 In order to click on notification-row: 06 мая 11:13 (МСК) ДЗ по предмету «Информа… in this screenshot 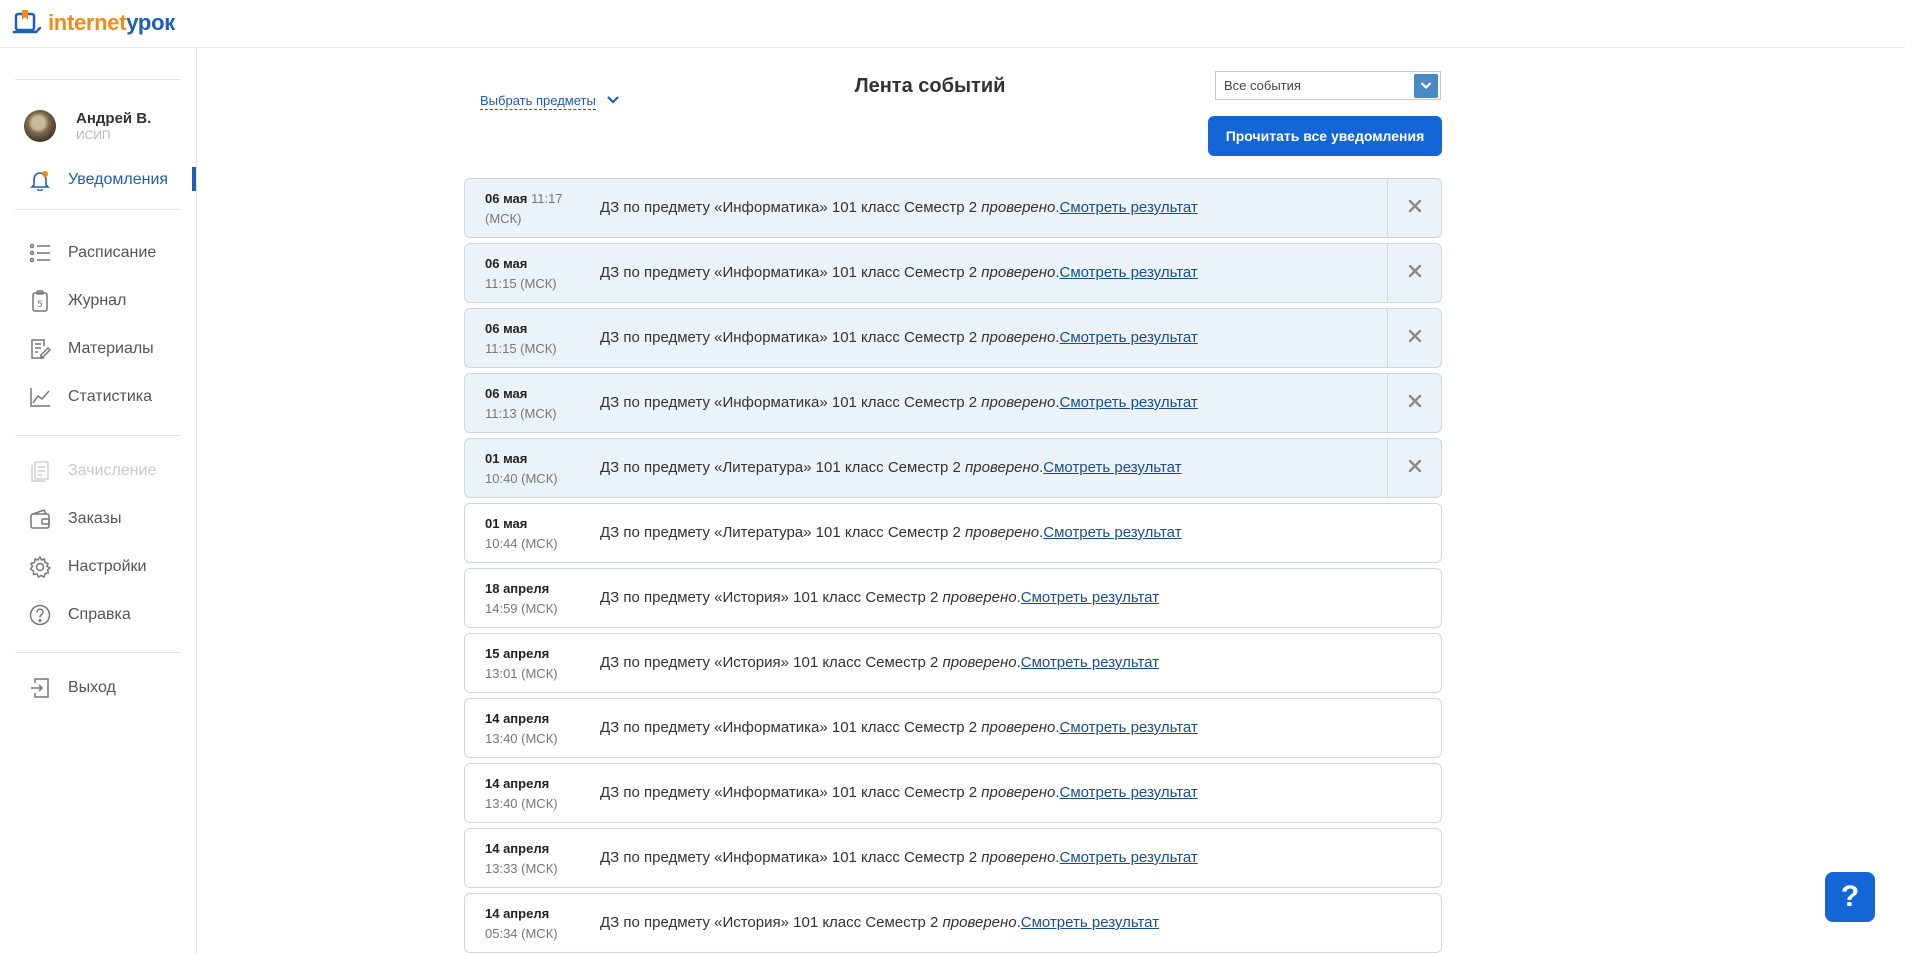, I will do `click(953, 403)`.